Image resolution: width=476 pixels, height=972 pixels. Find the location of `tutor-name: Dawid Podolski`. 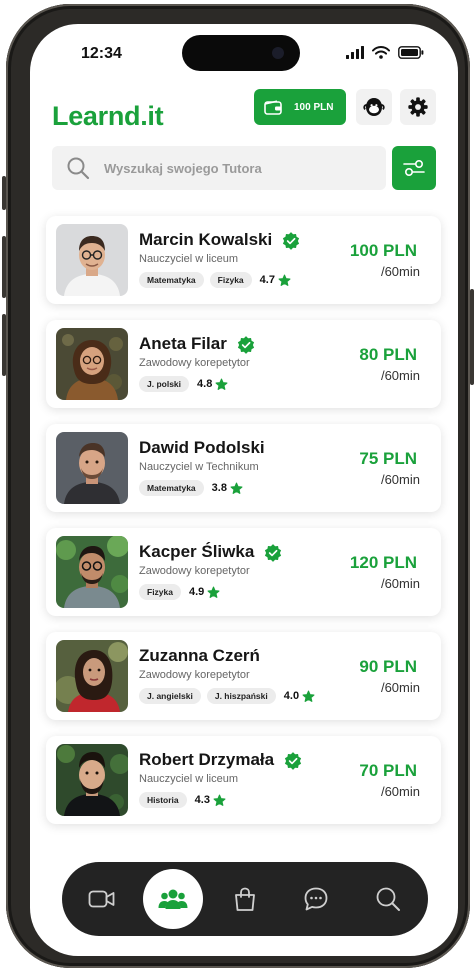

tutor-name: Dawid Podolski is located at coordinates (202, 447).